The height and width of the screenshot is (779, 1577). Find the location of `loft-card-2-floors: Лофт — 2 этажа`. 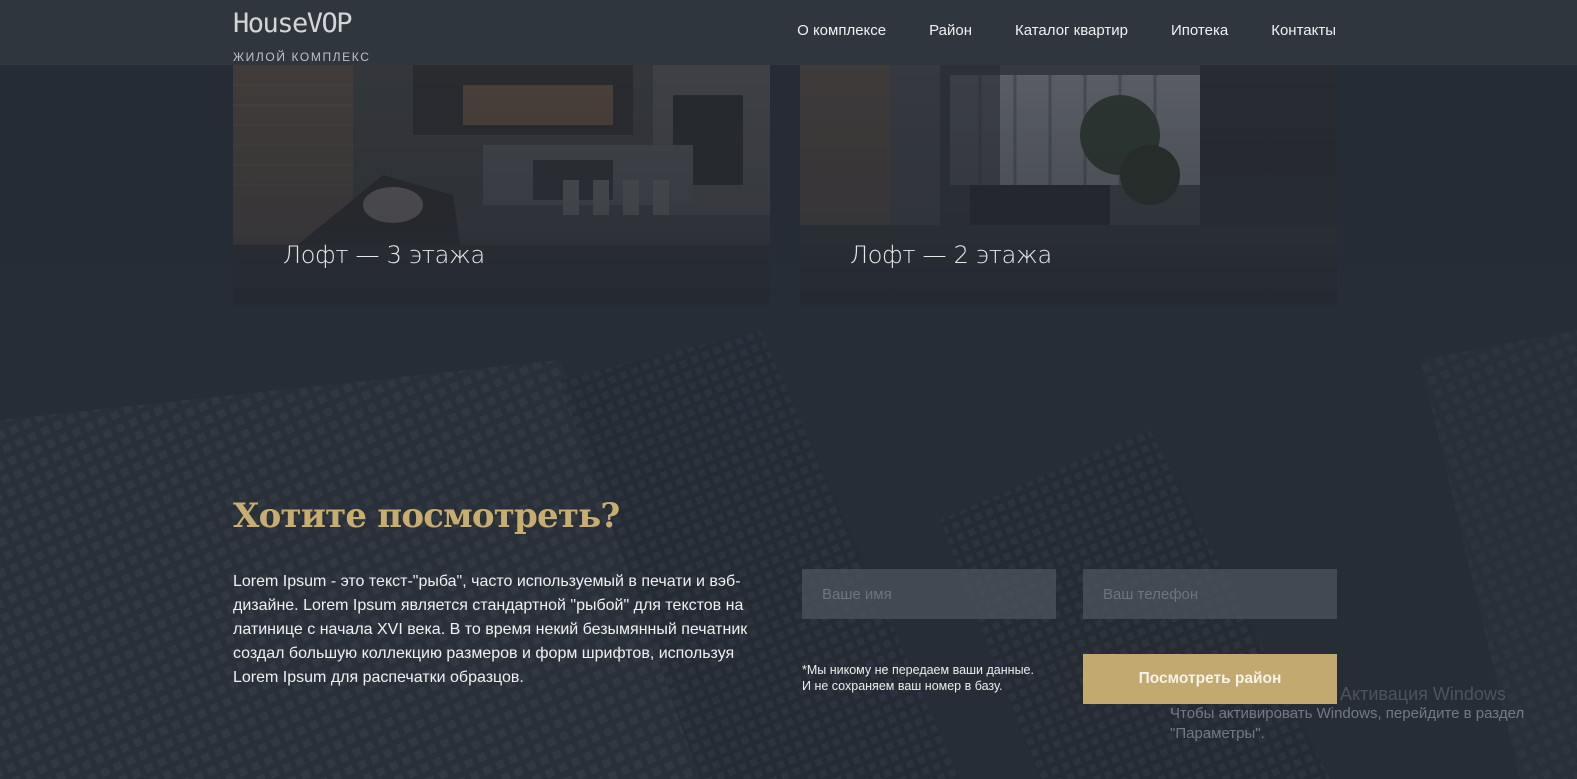

loft-card-2-floors: Лофт — 2 этажа is located at coordinates (1068, 185).